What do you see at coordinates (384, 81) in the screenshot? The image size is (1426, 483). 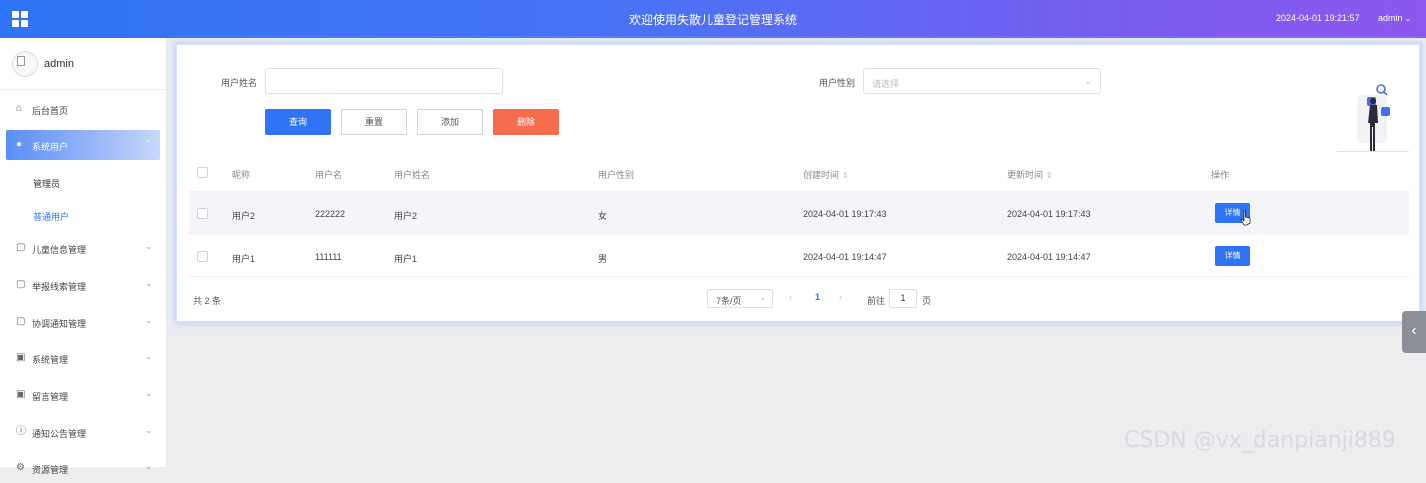 I see `name-input` at bounding box center [384, 81].